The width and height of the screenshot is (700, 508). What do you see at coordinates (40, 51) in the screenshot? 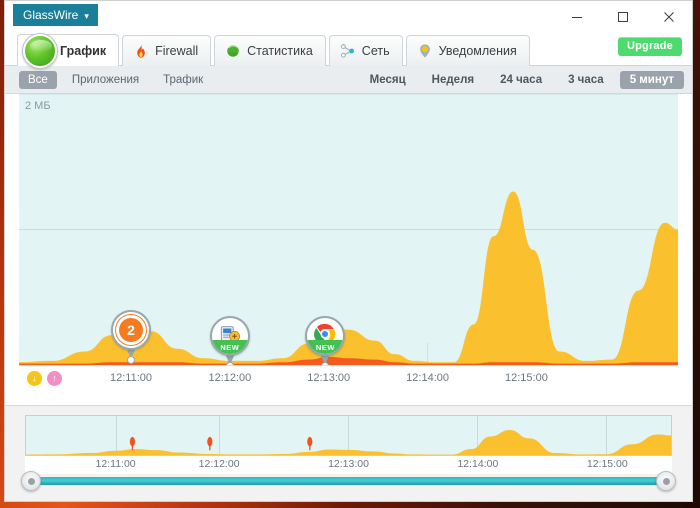
I see `green-orb-icon` at bounding box center [40, 51].